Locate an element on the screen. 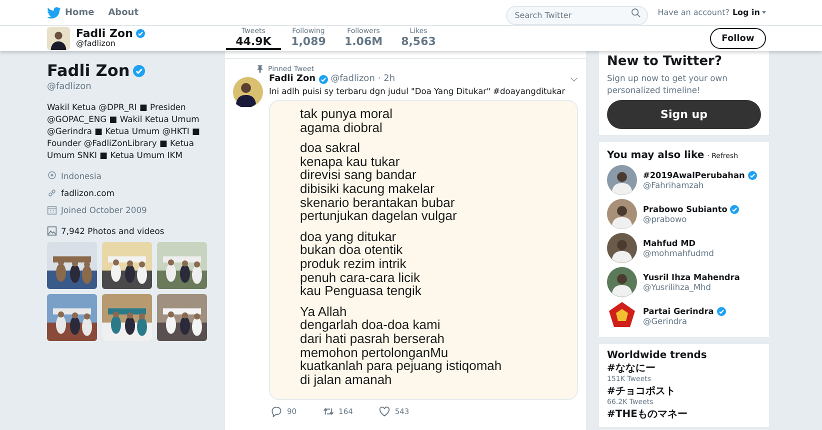  account-name: Prabowo Subianto is located at coordinates (685, 209).